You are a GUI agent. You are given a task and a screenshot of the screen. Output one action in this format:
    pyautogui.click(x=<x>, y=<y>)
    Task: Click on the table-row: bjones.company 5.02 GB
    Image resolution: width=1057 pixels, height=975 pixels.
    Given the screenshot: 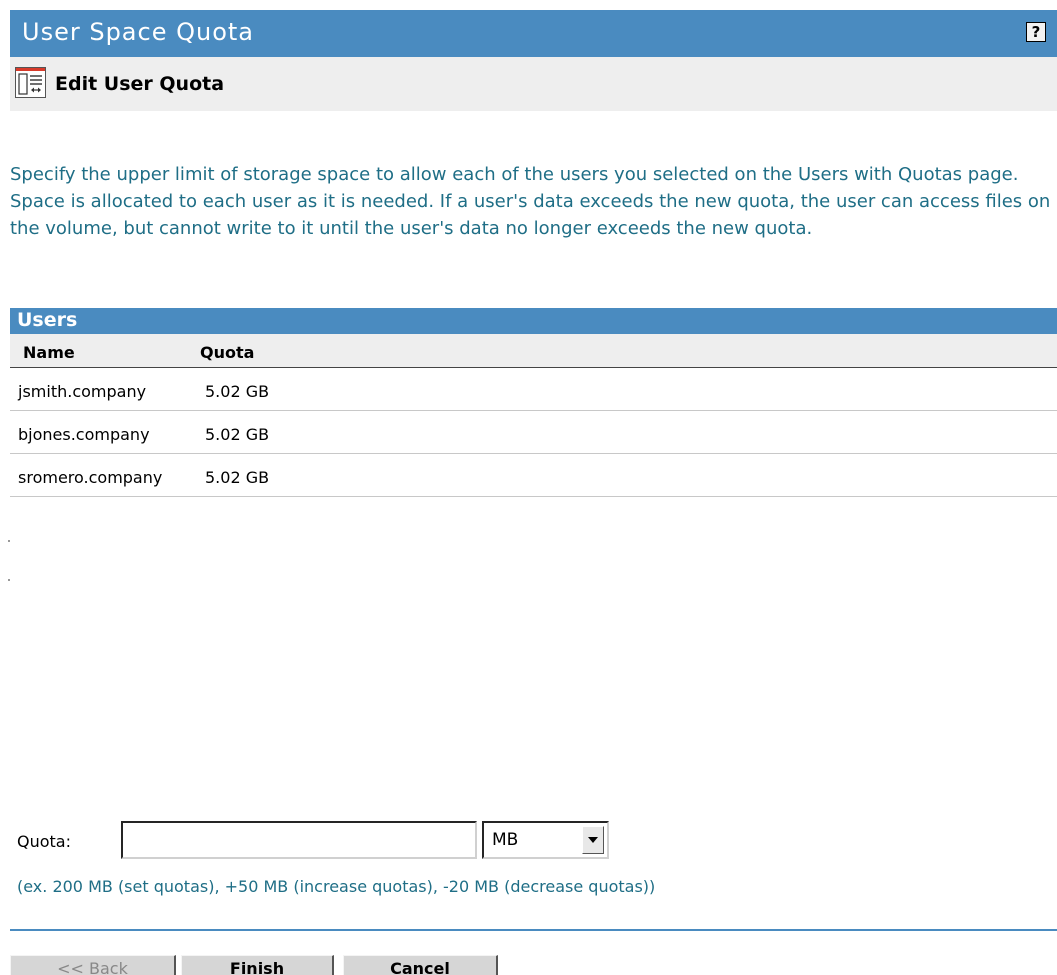 What is the action you would take?
    pyautogui.click(x=533, y=432)
    